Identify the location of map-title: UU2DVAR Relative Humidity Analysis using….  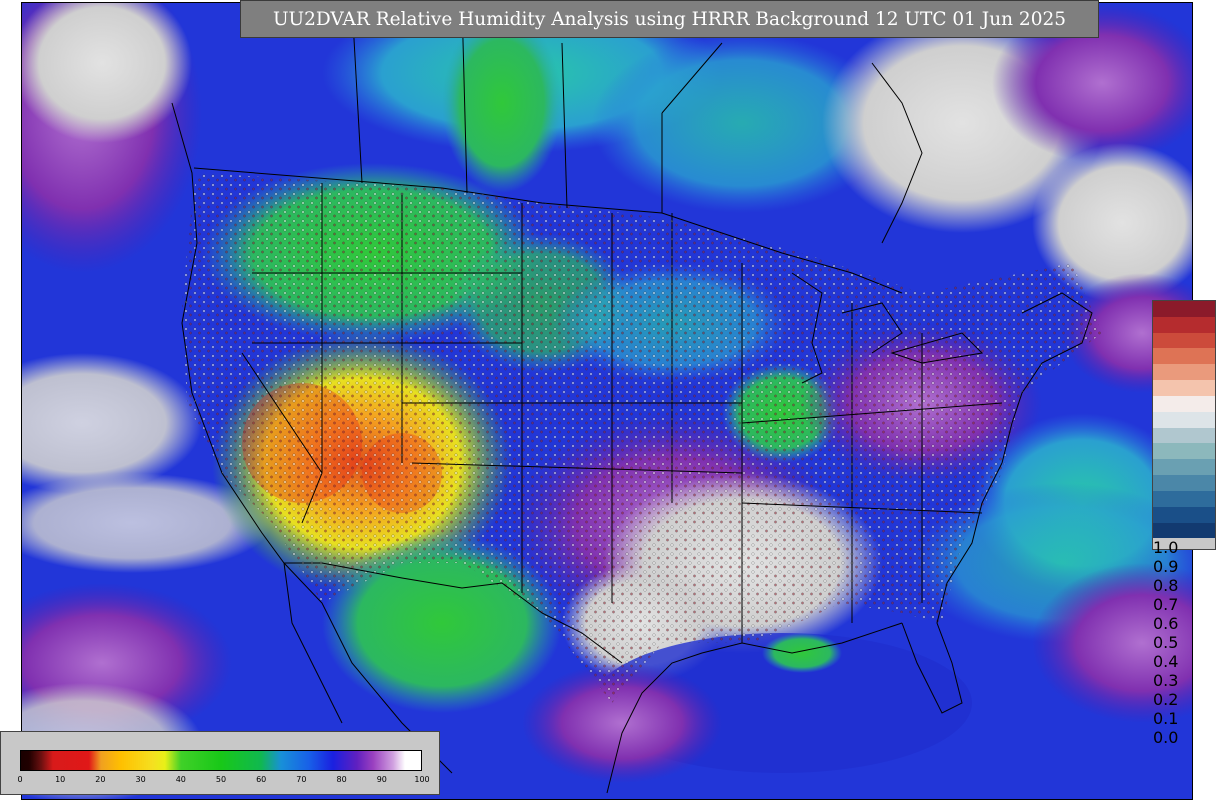
(669, 19).